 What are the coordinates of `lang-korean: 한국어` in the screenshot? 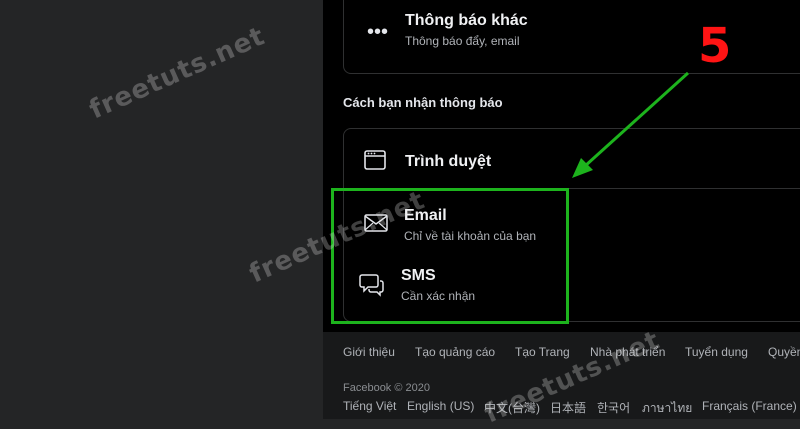 It's located at (613, 407).